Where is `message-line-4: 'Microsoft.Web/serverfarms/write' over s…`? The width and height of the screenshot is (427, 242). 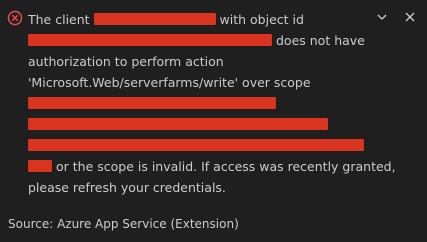
message-line-4: 'Microsoft.Web/serverfarms/write' over s… is located at coordinates (198, 82).